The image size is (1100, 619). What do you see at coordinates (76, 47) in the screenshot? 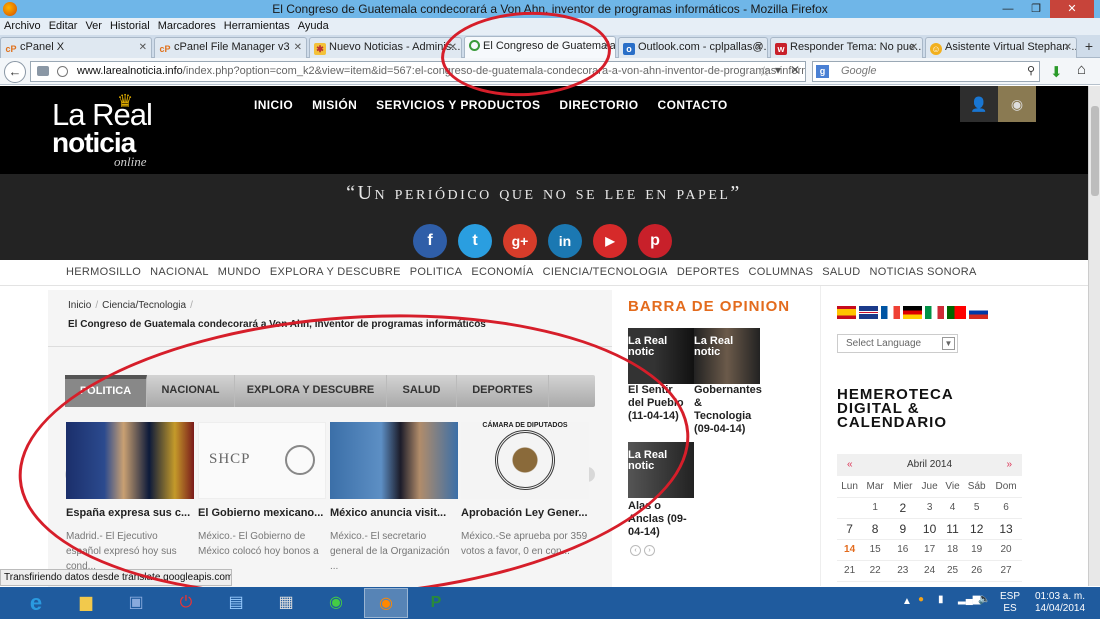
I see `tab-cpanel: cP cPanel X ✕` at bounding box center [76, 47].